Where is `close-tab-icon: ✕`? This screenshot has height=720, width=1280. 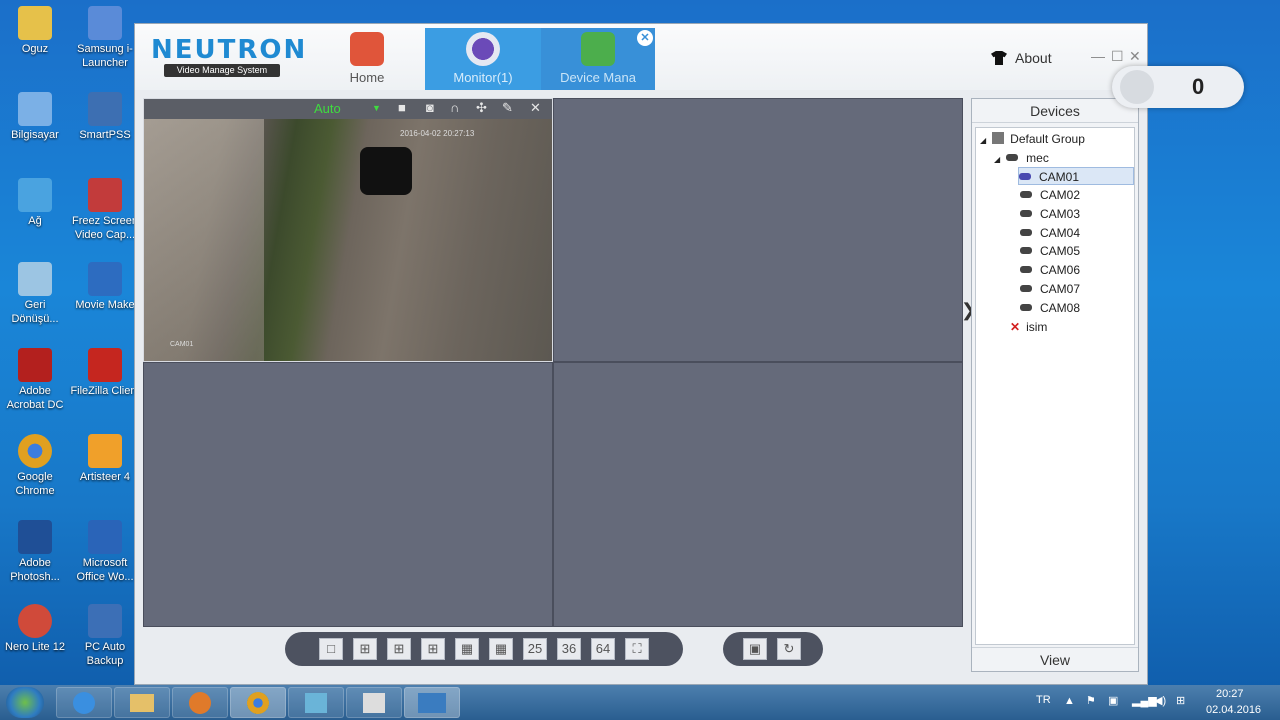
close-tab-icon: ✕ is located at coordinates (645, 38).